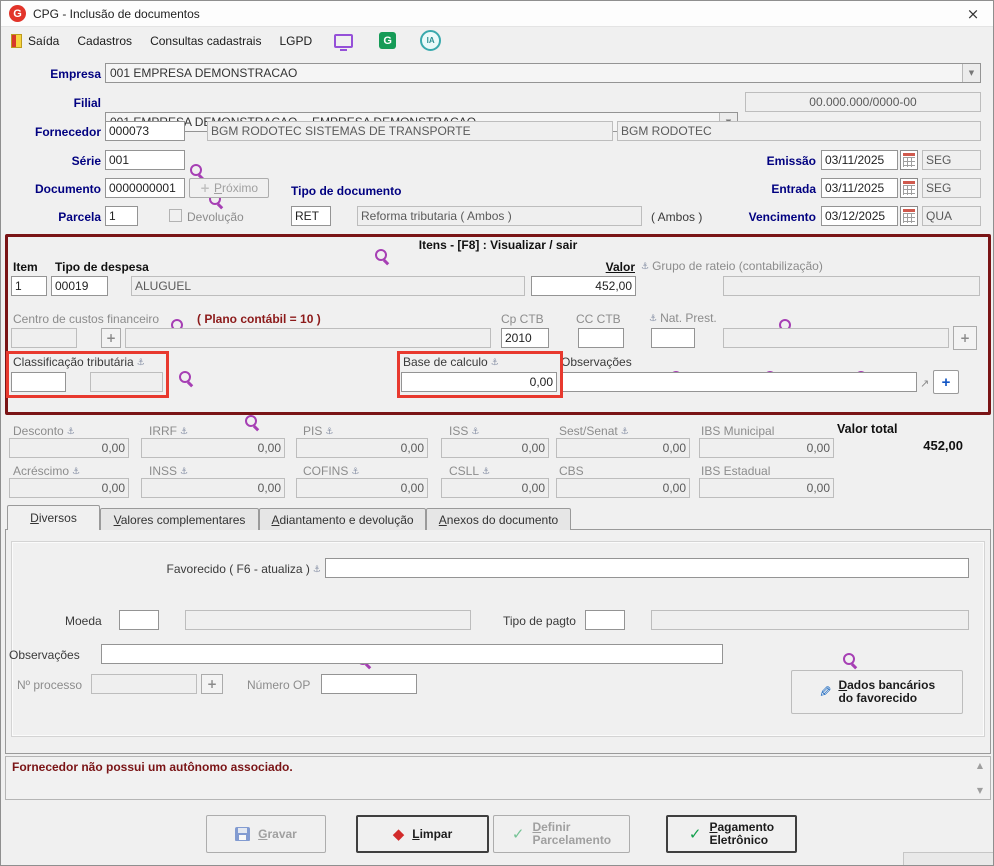 This screenshot has width=994, height=866. What do you see at coordinates (825, 691) in the screenshot?
I see `pencil-icon: ✎` at bounding box center [825, 691].